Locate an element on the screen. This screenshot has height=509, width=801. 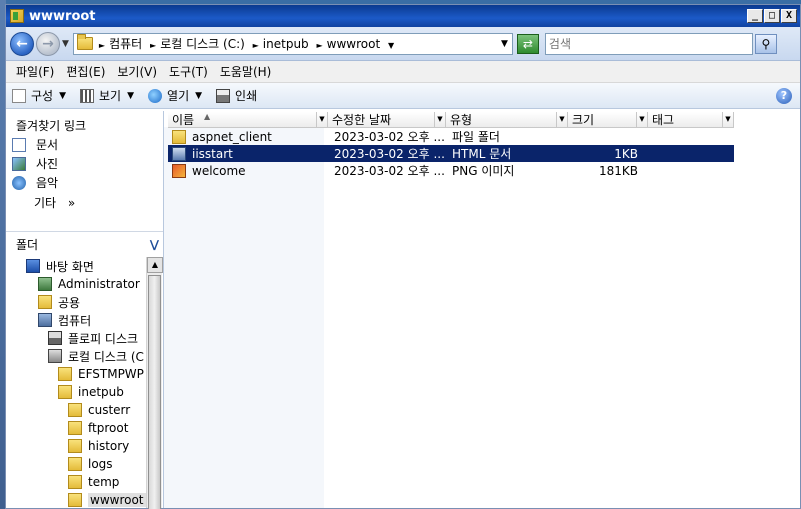
recent-pages-dropdown-icon: ▼ is located at coordinates (65, 44).